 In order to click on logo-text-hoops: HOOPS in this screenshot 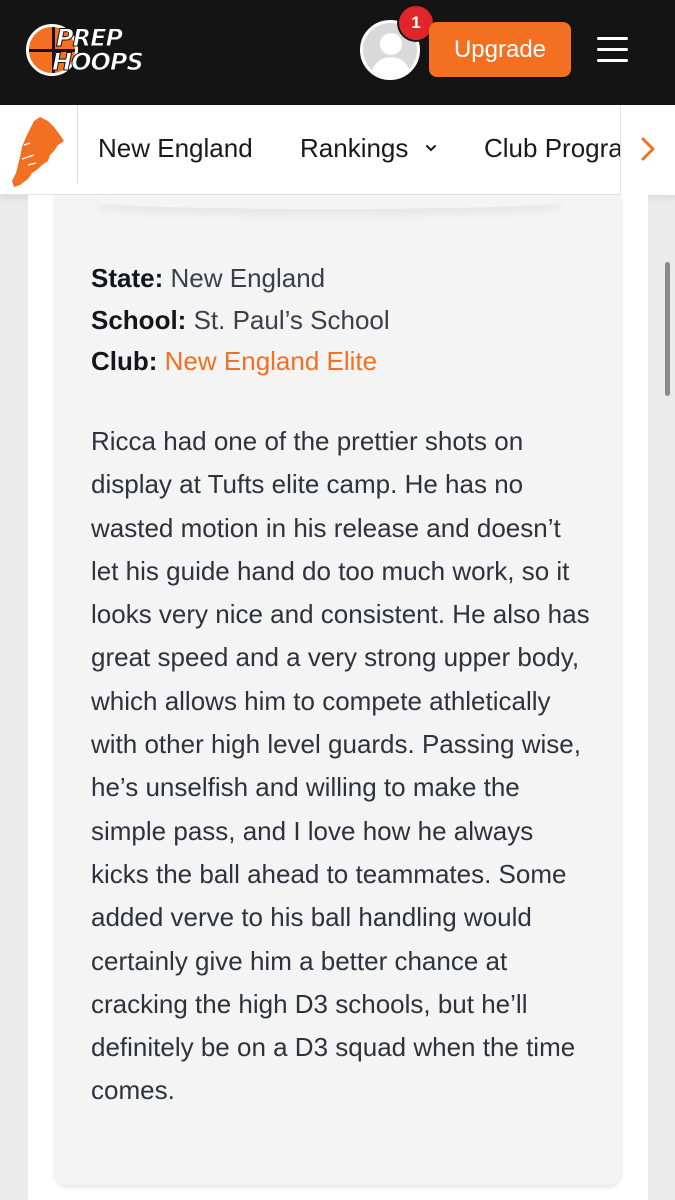, I will do `click(98, 62)`.